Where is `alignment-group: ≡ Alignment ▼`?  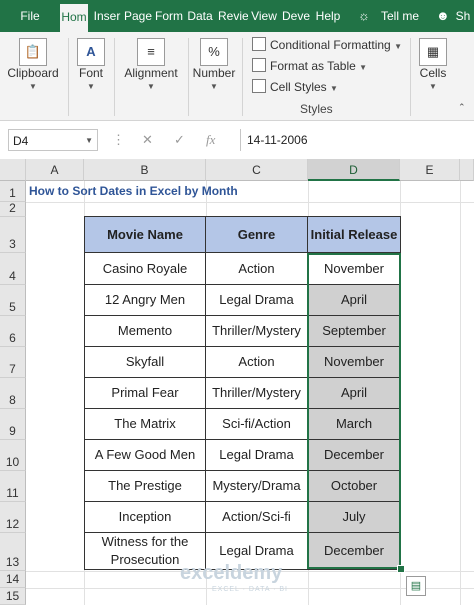
alignment-group: ≡ Alignment ▼ is located at coordinates (151, 76).